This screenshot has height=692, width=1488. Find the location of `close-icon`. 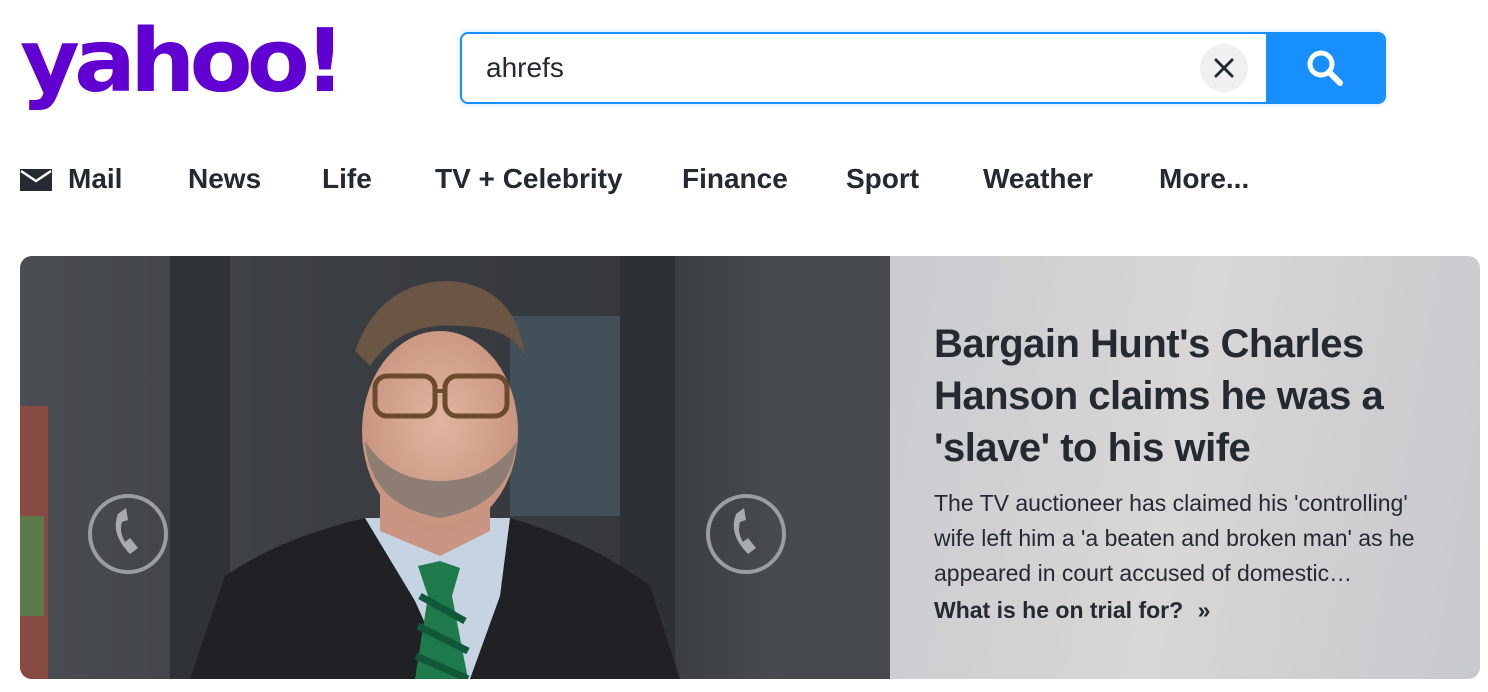

close-icon is located at coordinates (1224, 68).